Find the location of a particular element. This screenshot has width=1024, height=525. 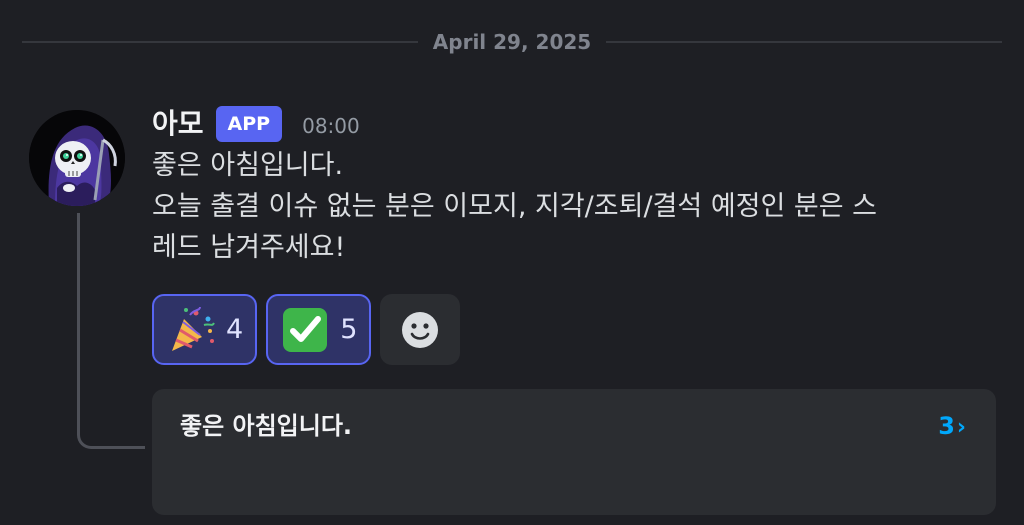

reaction-check-mark: 5 is located at coordinates (319, 329).